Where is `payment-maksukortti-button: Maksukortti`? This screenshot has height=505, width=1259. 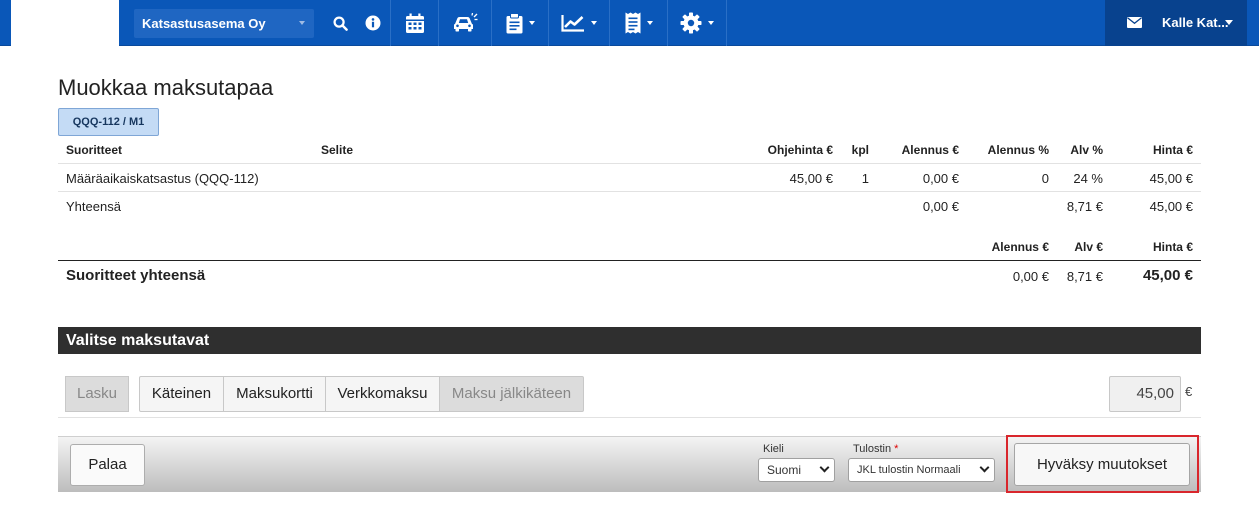 payment-maksukortti-button: Maksukortti is located at coordinates (274, 394).